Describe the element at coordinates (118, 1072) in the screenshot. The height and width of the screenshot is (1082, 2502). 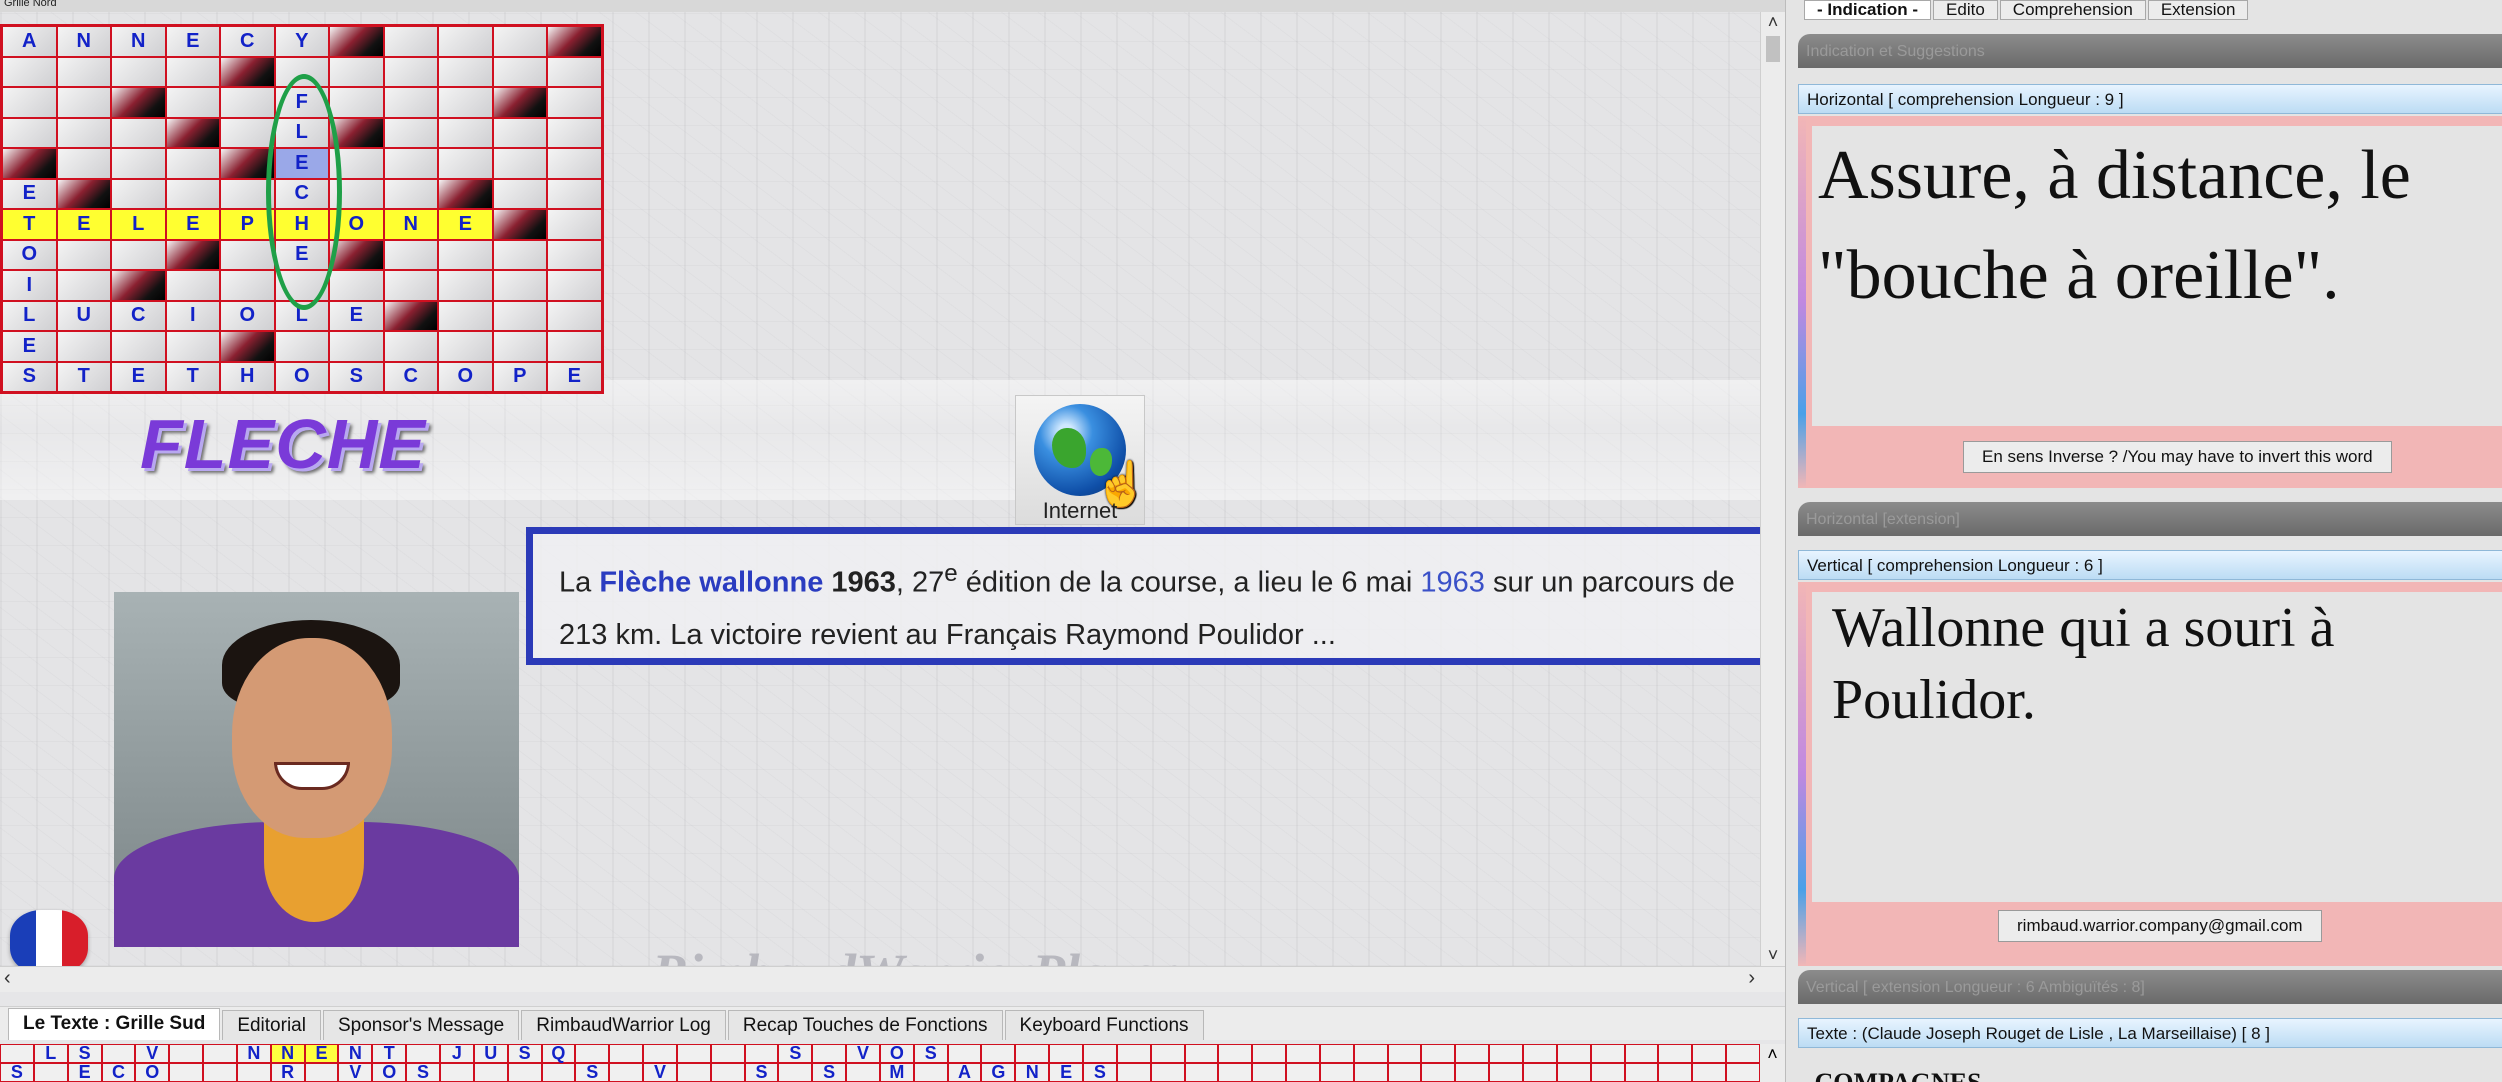
I see `south-grid-cell: C` at that location.